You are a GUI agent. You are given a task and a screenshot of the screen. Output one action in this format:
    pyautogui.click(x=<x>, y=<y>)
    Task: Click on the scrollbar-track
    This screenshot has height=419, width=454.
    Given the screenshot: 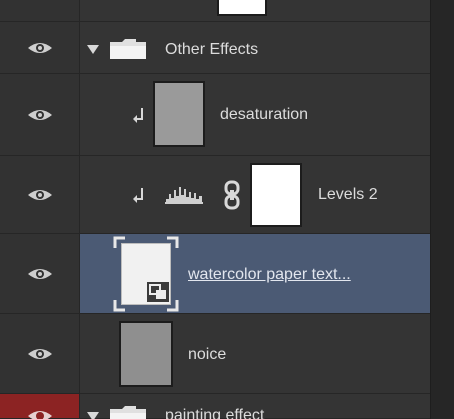 What is the action you would take?
    pyautogui.click(x=442, y=209)
    